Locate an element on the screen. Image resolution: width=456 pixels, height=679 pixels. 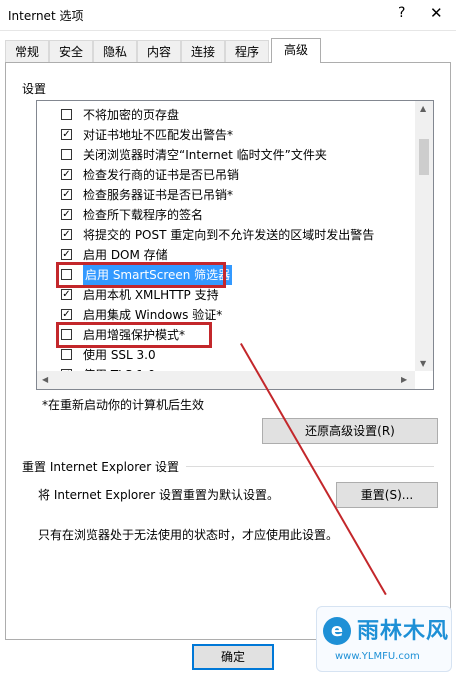
scroll-up-icon: ▲ is located at coordinates (423, 108).